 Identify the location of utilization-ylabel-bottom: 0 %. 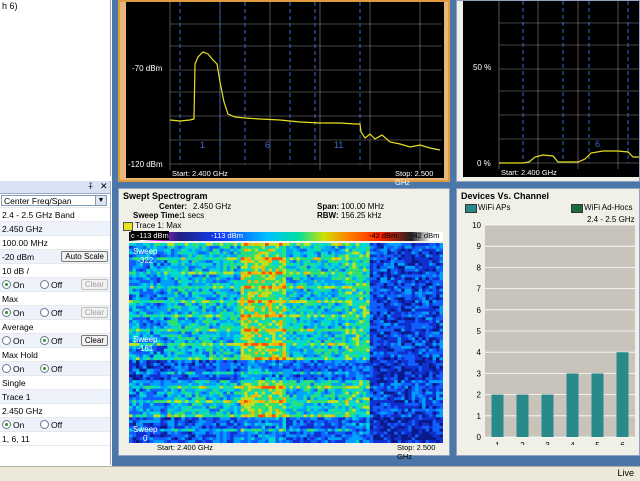
(484, 163).